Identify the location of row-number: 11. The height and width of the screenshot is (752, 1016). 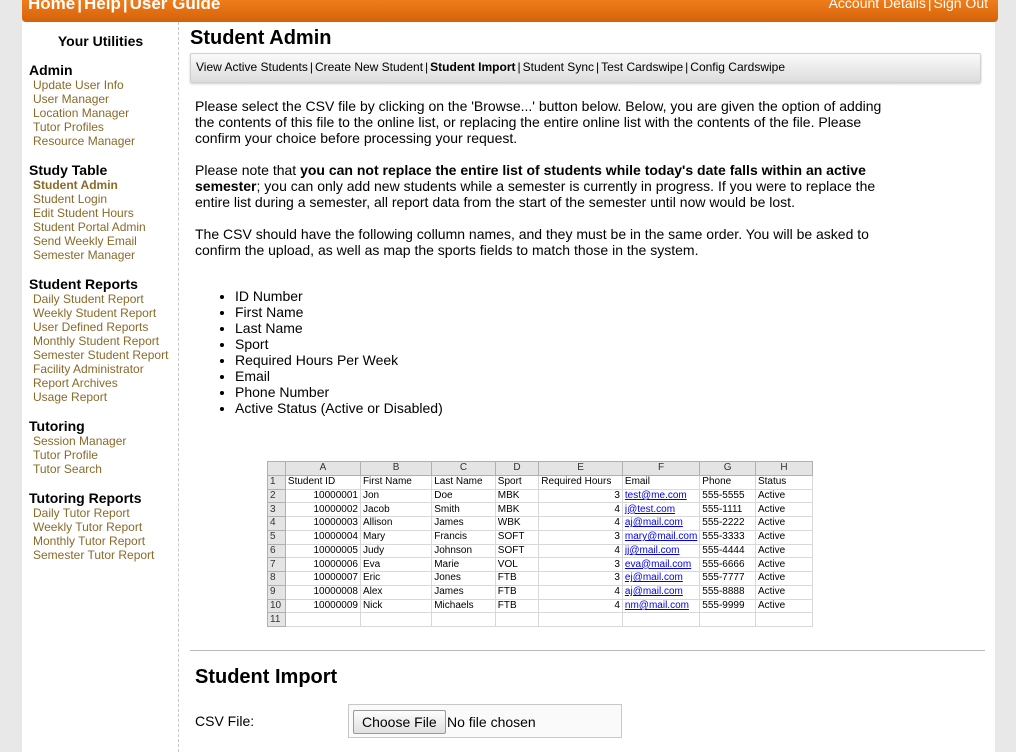
(276, 619).